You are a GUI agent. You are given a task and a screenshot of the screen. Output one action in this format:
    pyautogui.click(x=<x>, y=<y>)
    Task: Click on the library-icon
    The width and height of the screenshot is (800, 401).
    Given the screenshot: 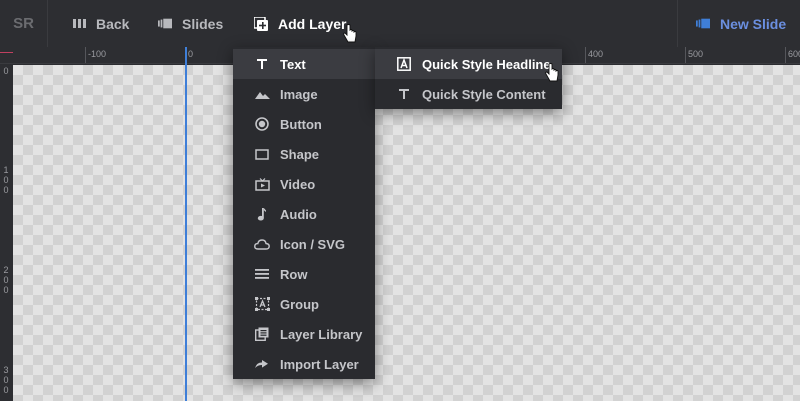 What is the action you would take?
    pyautogui.click(x=262, y=334)
    